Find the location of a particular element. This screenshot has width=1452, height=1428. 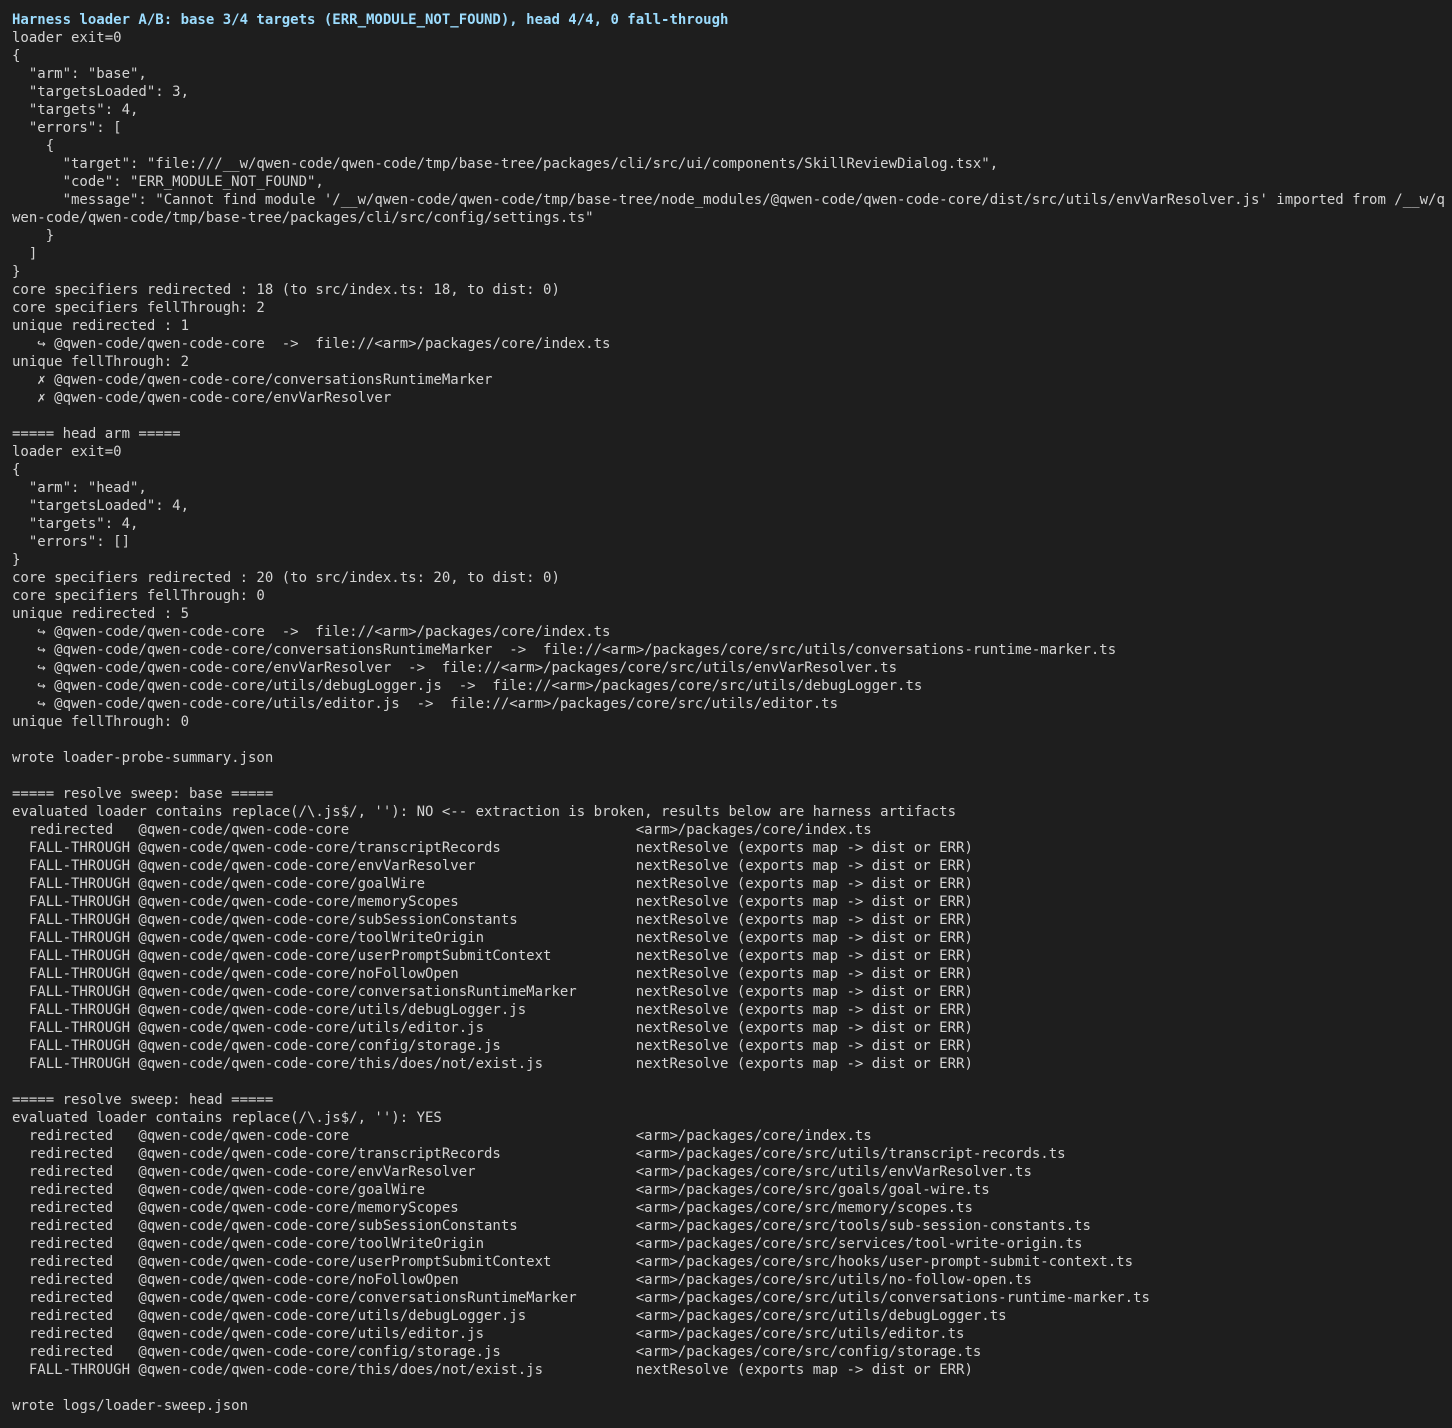

terminal-line: unique fellThrough: 2 is located at coordinates (101, 362).